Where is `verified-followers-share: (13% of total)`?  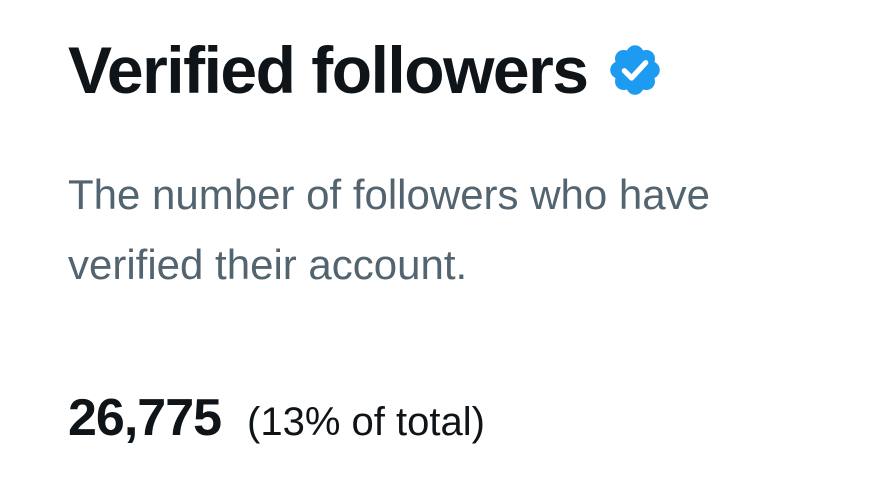
verified-followers-share: (13% of total) is located at coordinates (366, 422).